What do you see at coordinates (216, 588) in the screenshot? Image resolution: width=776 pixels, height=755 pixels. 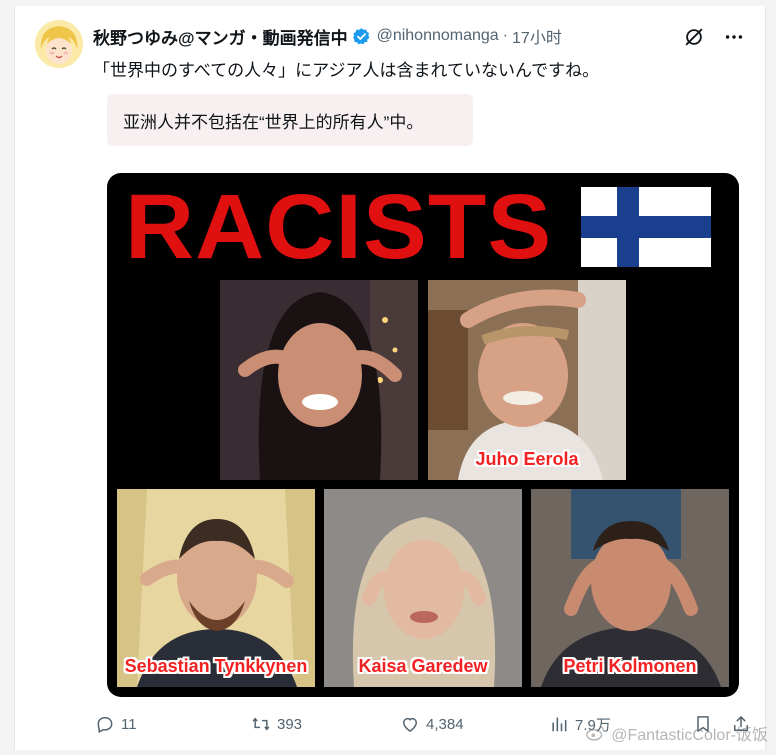 I see `photo-tile-3: Sebastian Tynkkynen` at bounding box center [216, 588].